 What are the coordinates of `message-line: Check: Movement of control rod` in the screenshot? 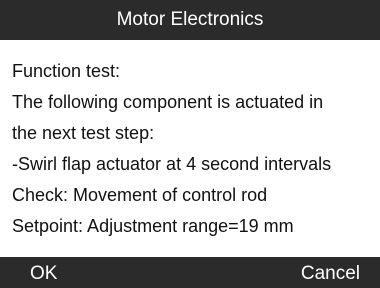 It's located at (140, 195).